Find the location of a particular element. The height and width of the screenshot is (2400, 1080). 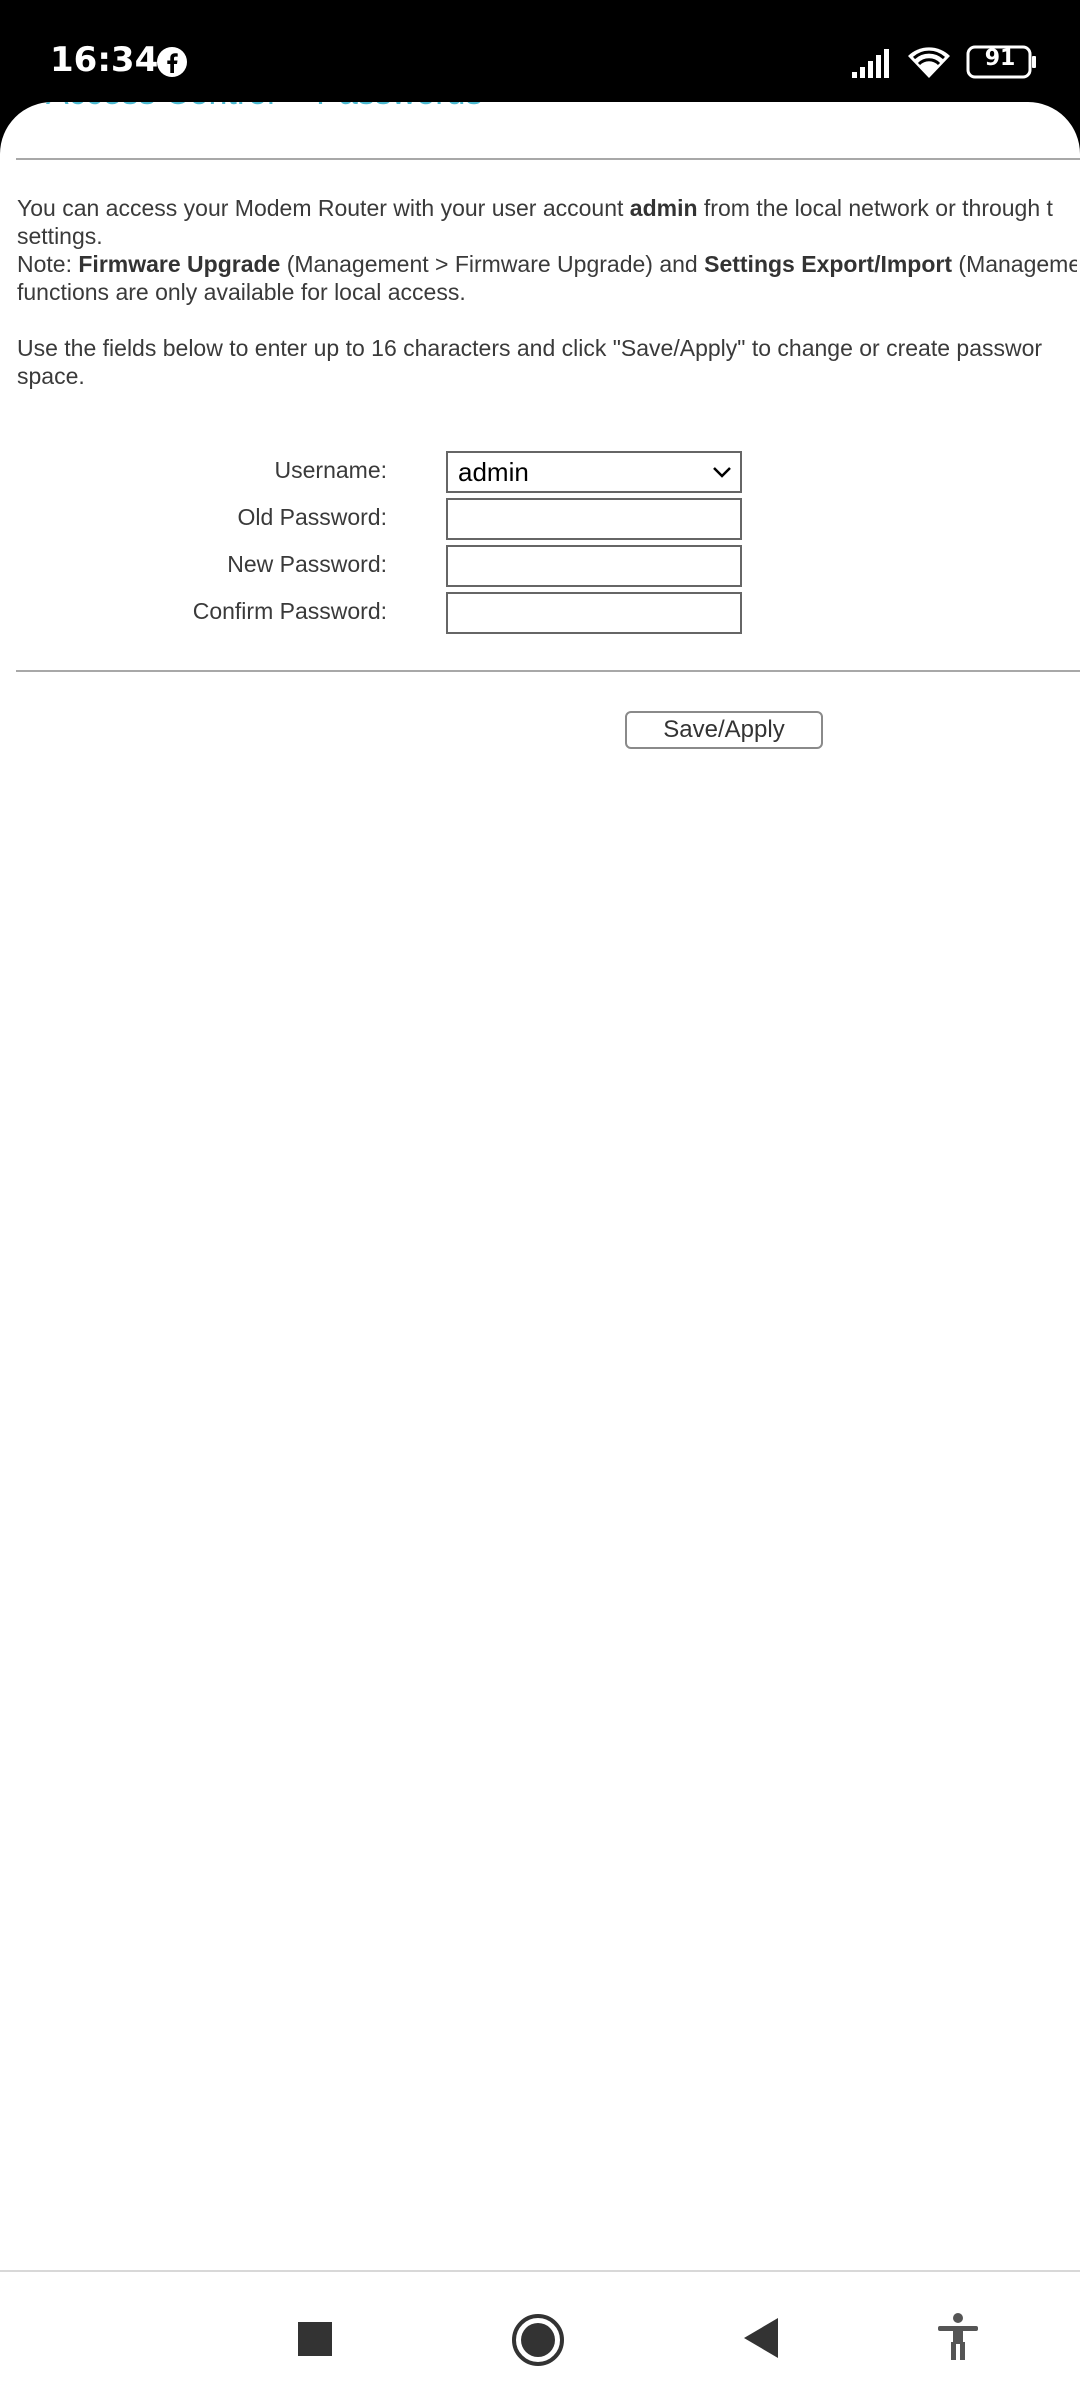

signal-icon is located at coordinates (870, 63).